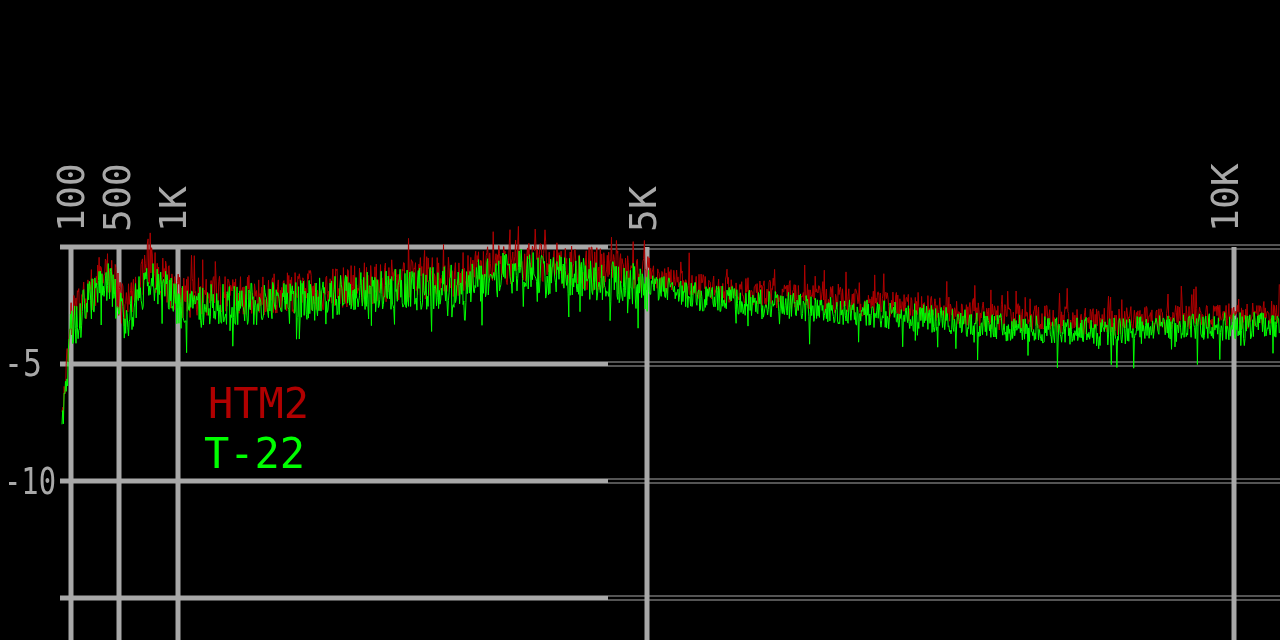 The image size is (1280, 640). I want to click on axis-tick-label: 1K, so click(173, 209).